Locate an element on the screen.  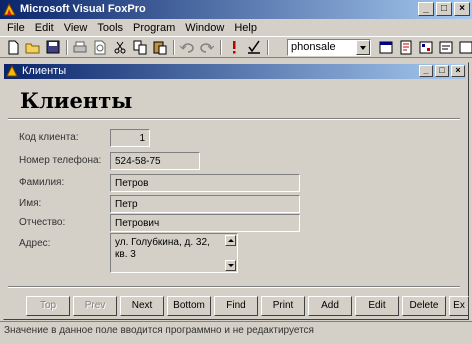
print-preview-icon is located at coordinates (100, 47).